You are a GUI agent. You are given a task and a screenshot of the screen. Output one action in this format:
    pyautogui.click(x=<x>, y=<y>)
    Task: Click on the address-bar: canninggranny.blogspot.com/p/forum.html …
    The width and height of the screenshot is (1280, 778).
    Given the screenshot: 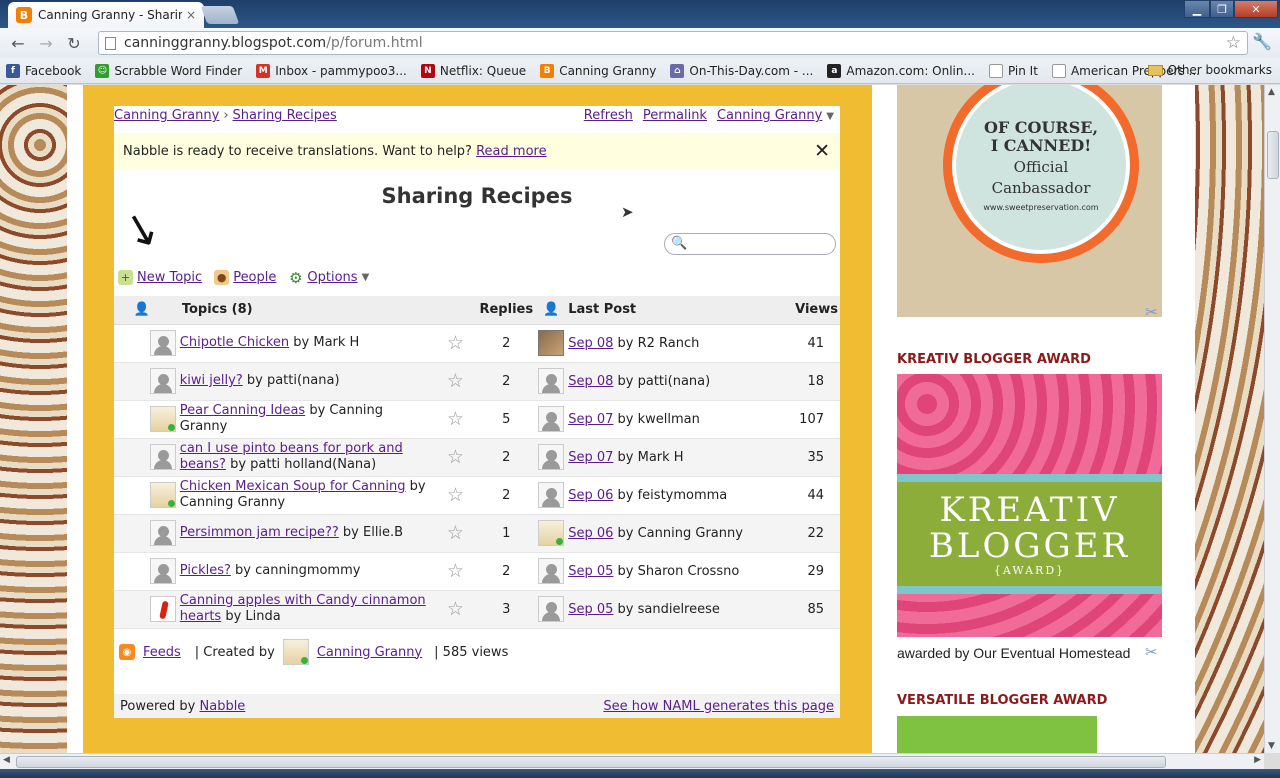 What is the action you would take?
    pyautogui.click(x=673, y=43)
    